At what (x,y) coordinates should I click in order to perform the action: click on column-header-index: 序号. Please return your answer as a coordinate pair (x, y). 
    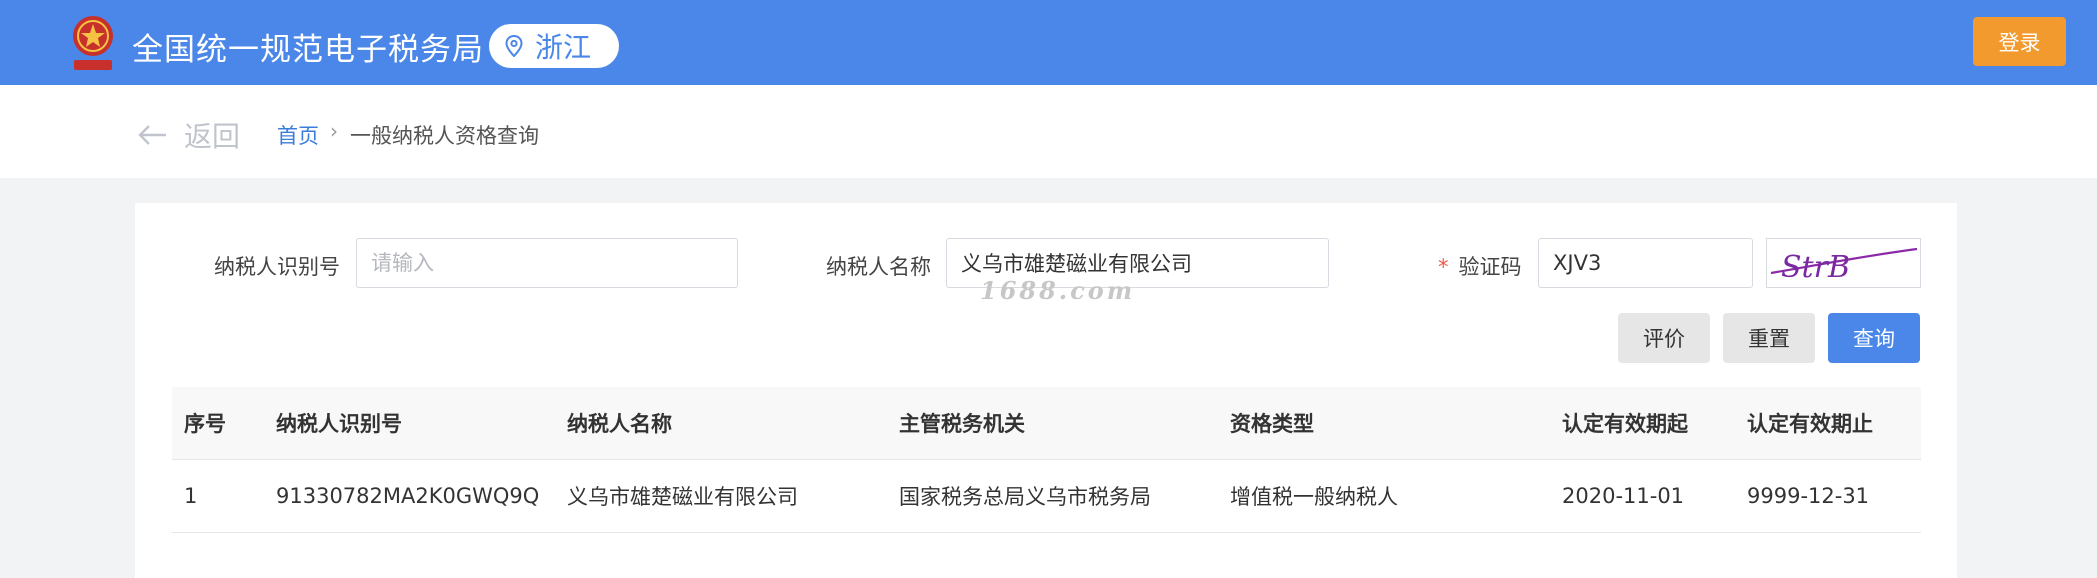
    Looking at the image, I should click on (218, 423).